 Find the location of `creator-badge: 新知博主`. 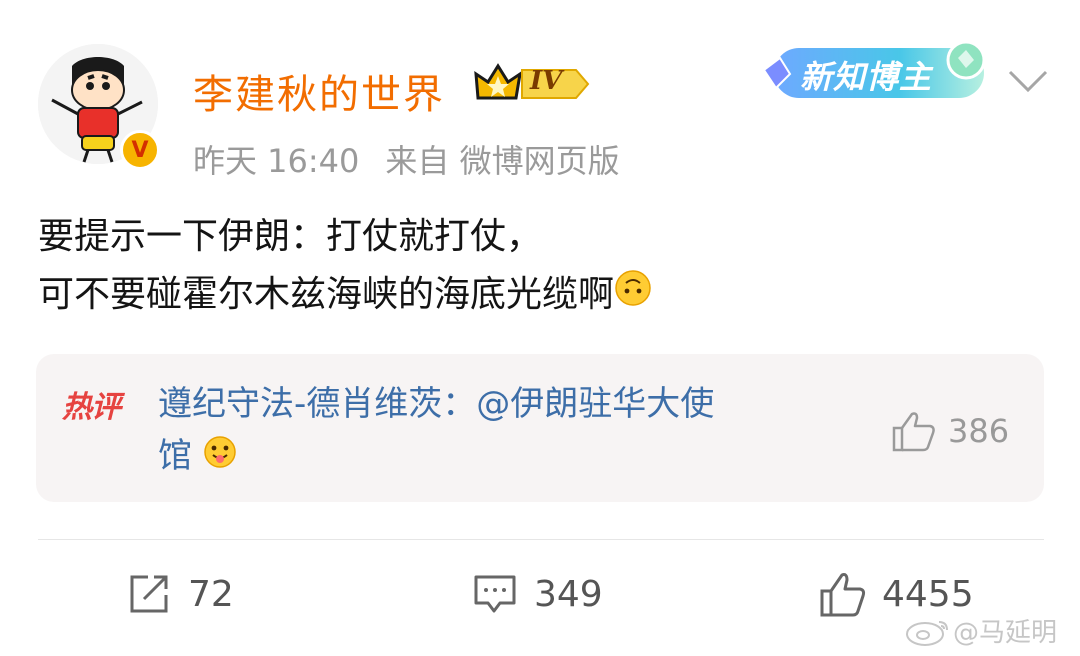

creator-badge: 新知博主 is located at coordinates (880, 72).